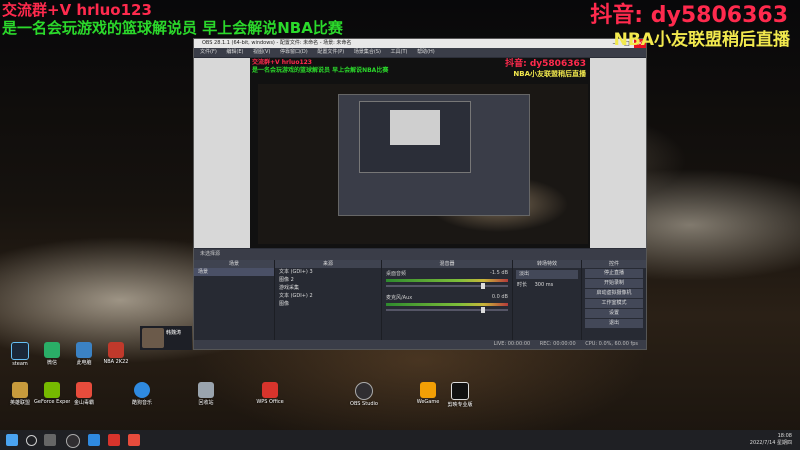  I want to click on nvidia-icon, so click(52, 390).